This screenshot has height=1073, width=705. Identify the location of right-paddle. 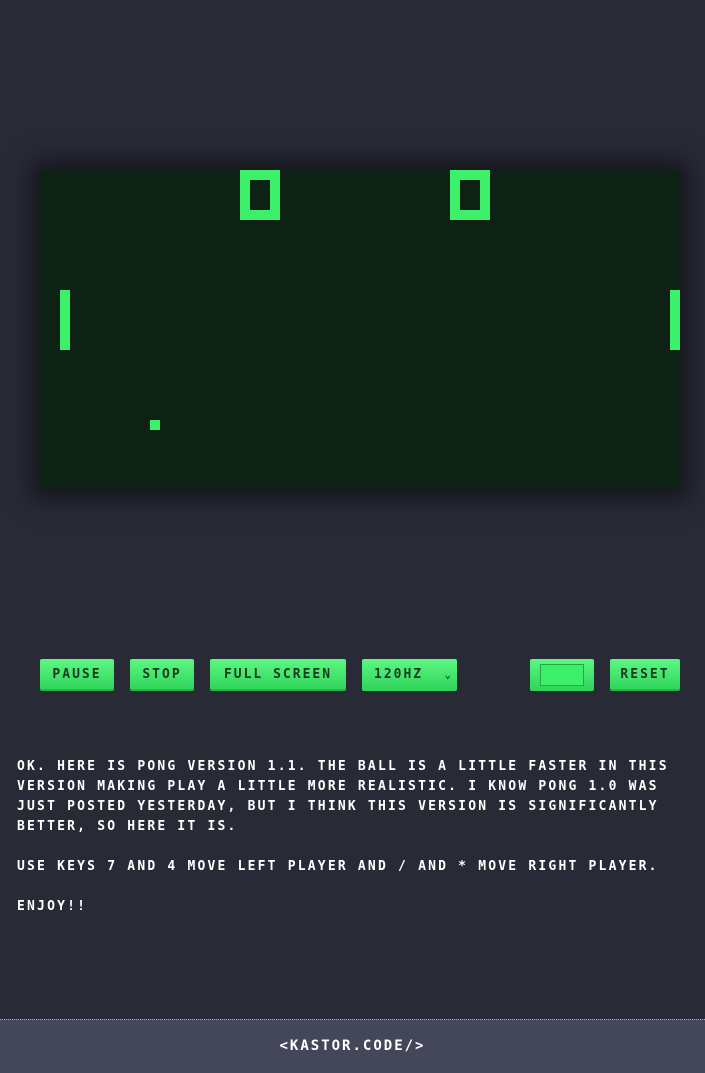
(675, 320).